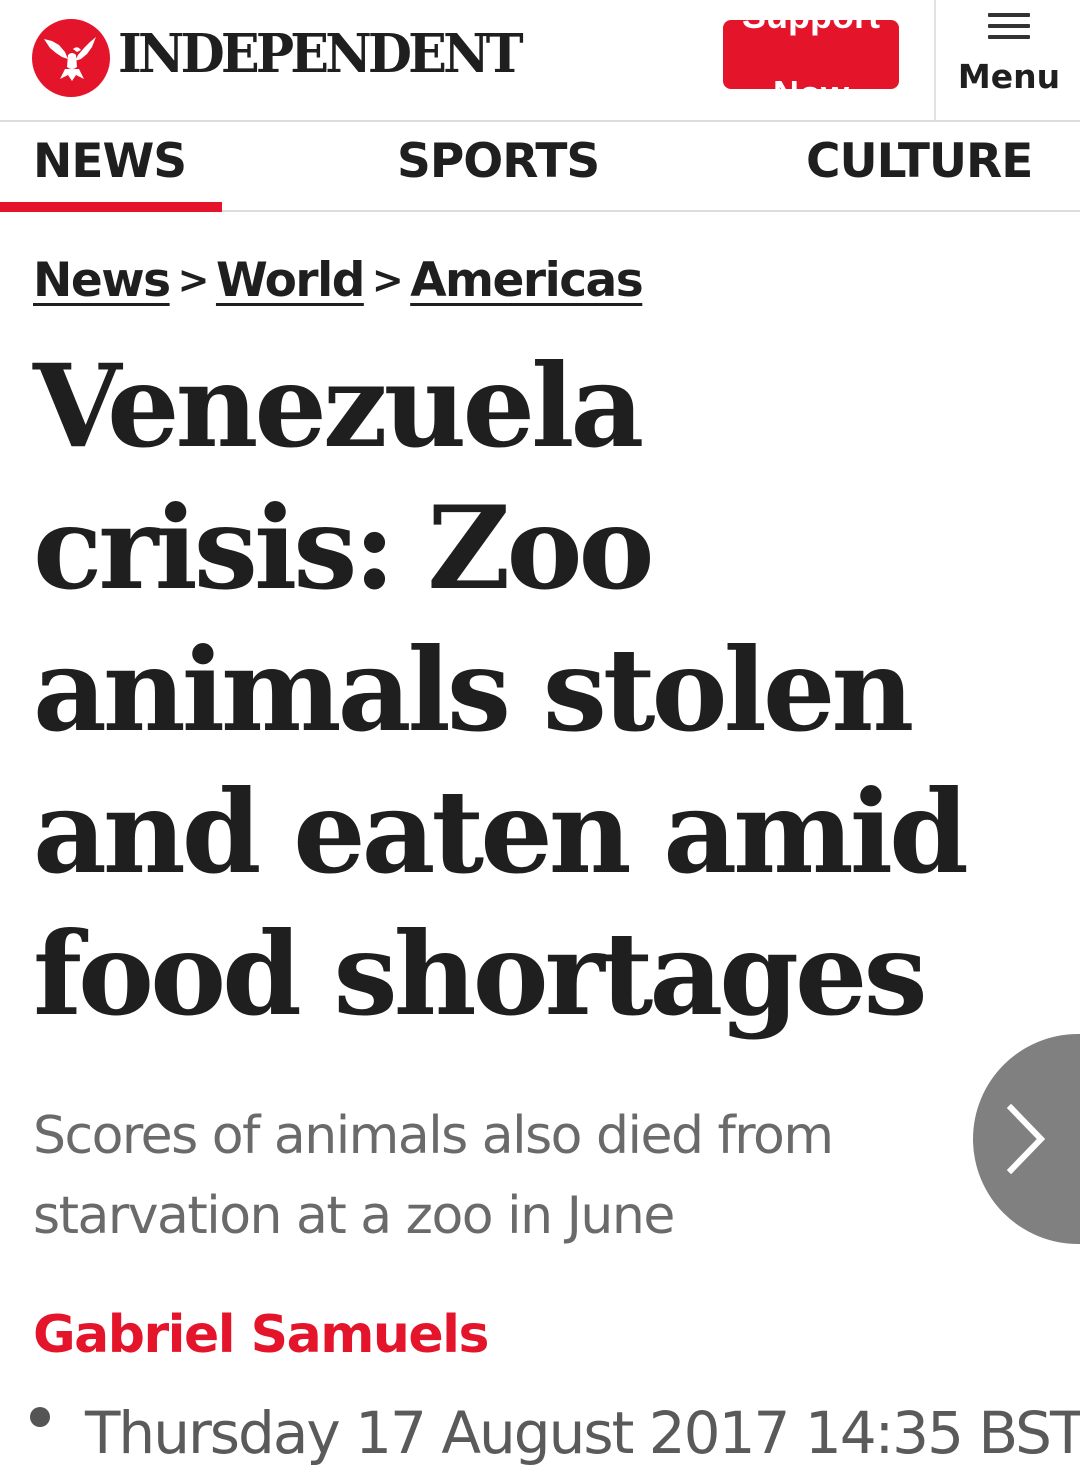 The height and width of the screenshot is (1482, 1080). Describe the element at coordinates (102, 280) in the screenshot. I see `breadcrumb-news-link: News` at that location.